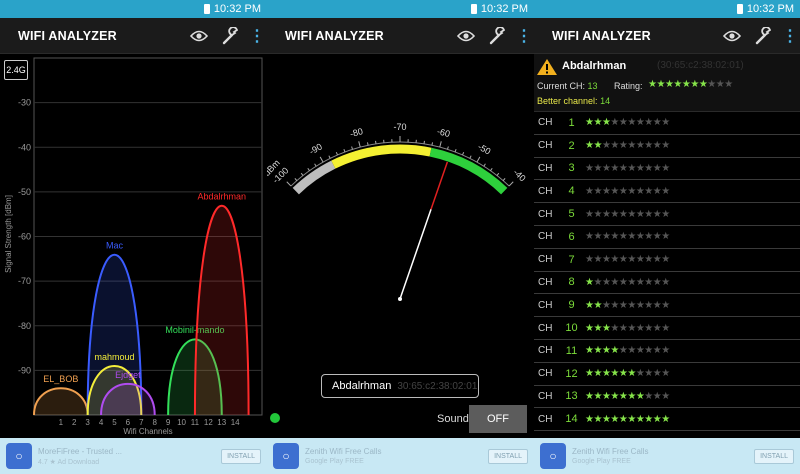  What do you see at coordinates (667, 123) in the screenshot?
I see `channel-row: CH 1 ★★★★★★★★★★` at bounding box center [667, 123].